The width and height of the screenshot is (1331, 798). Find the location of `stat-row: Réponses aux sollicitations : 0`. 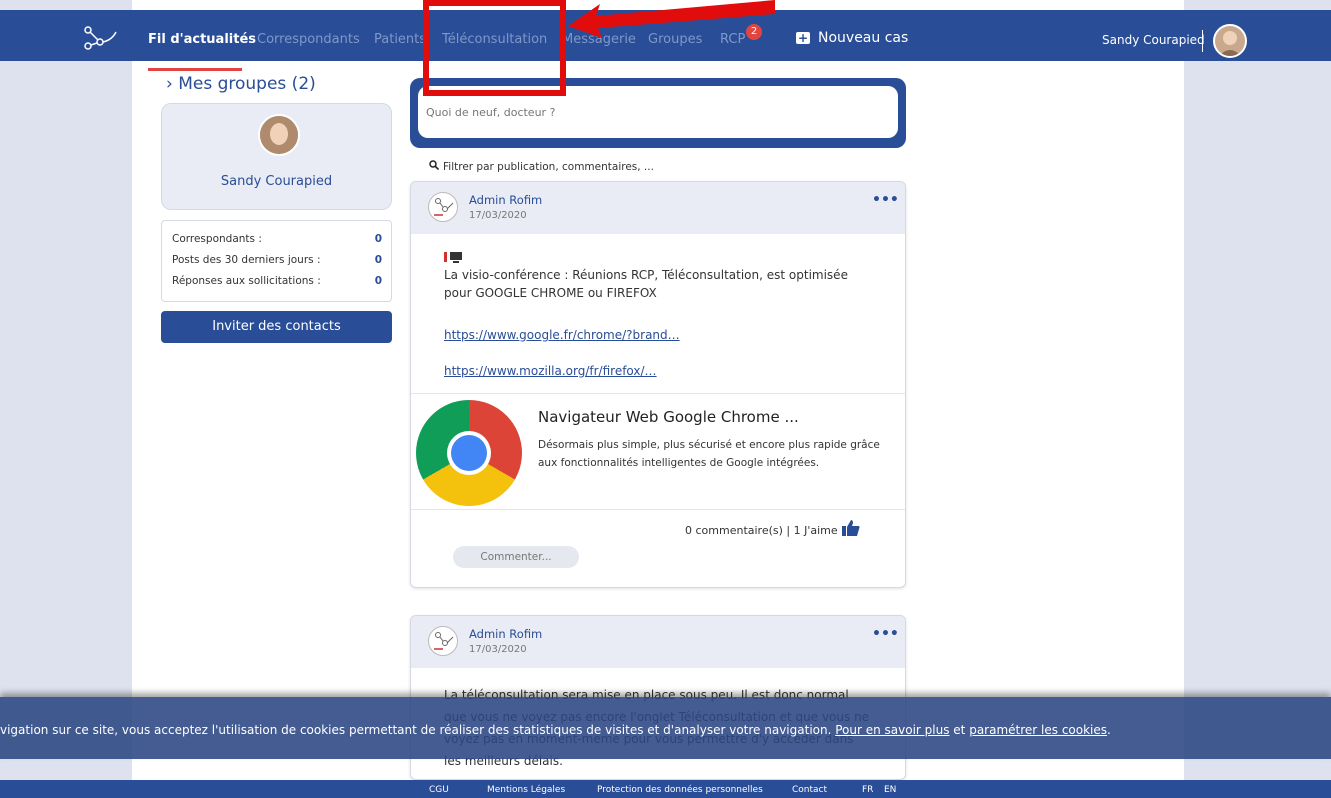

stat-row: Réponses aux sollicitations : 0 is located at coordinates (277, 281).